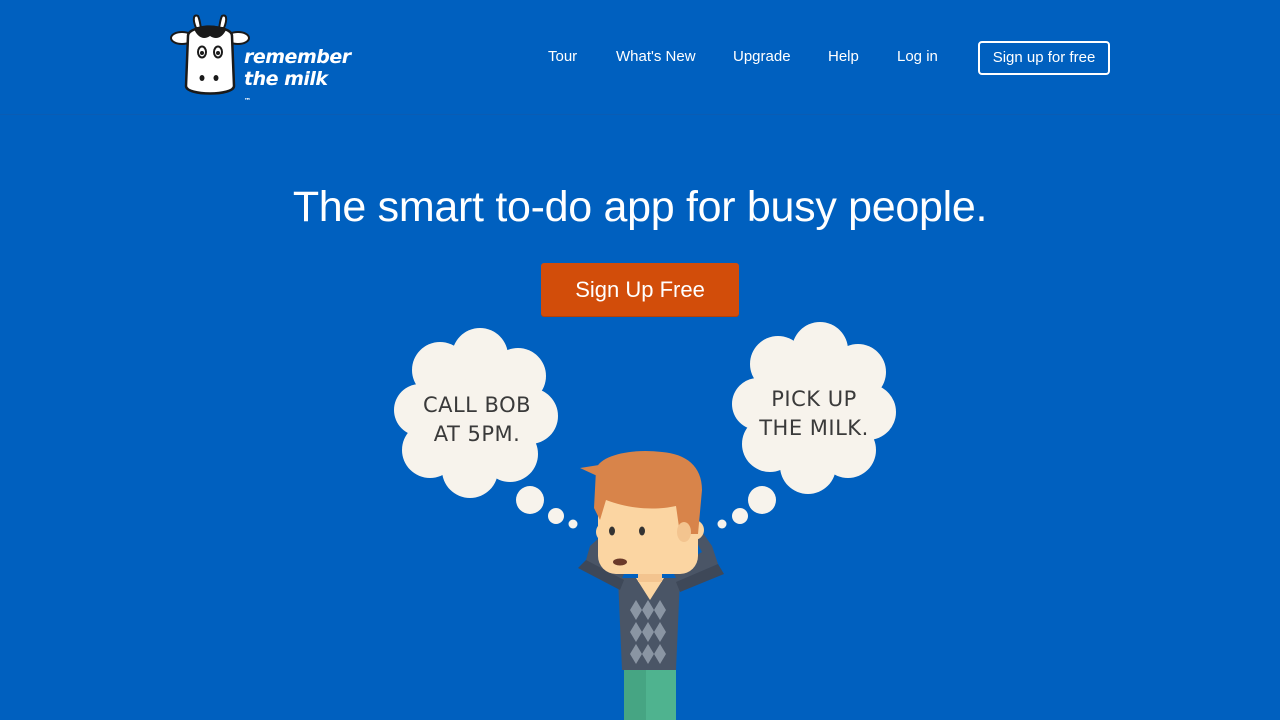  Describe the element at coordinates (762, 57) in the screenshot. I see `nav-upgrade-link: Upgrade` at that location.